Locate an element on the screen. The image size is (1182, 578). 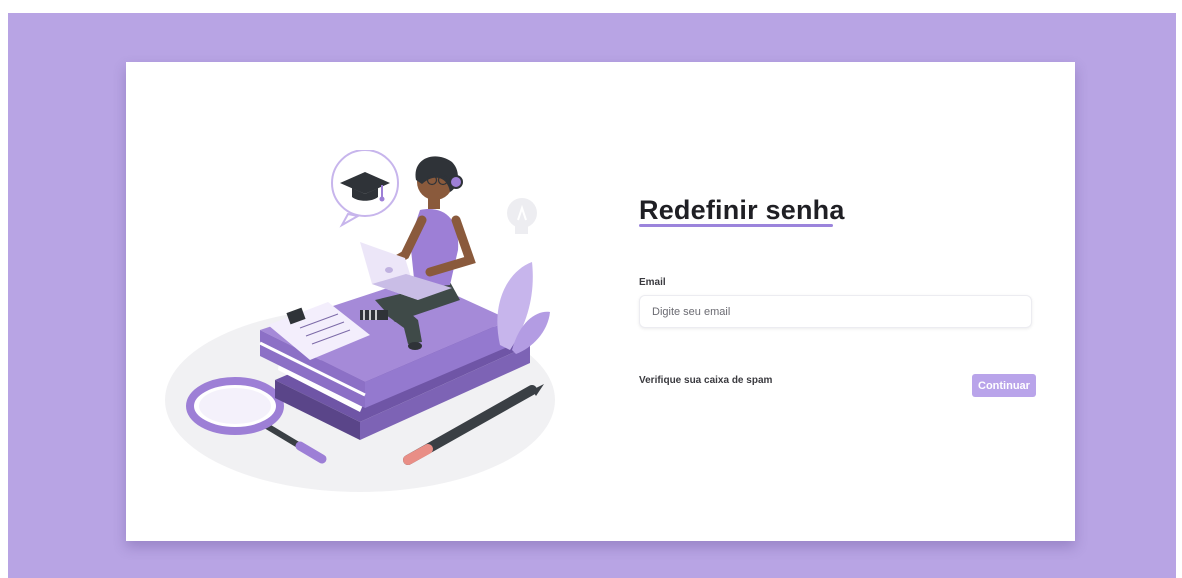
email-label: Email is located at coordinates (652, 282).